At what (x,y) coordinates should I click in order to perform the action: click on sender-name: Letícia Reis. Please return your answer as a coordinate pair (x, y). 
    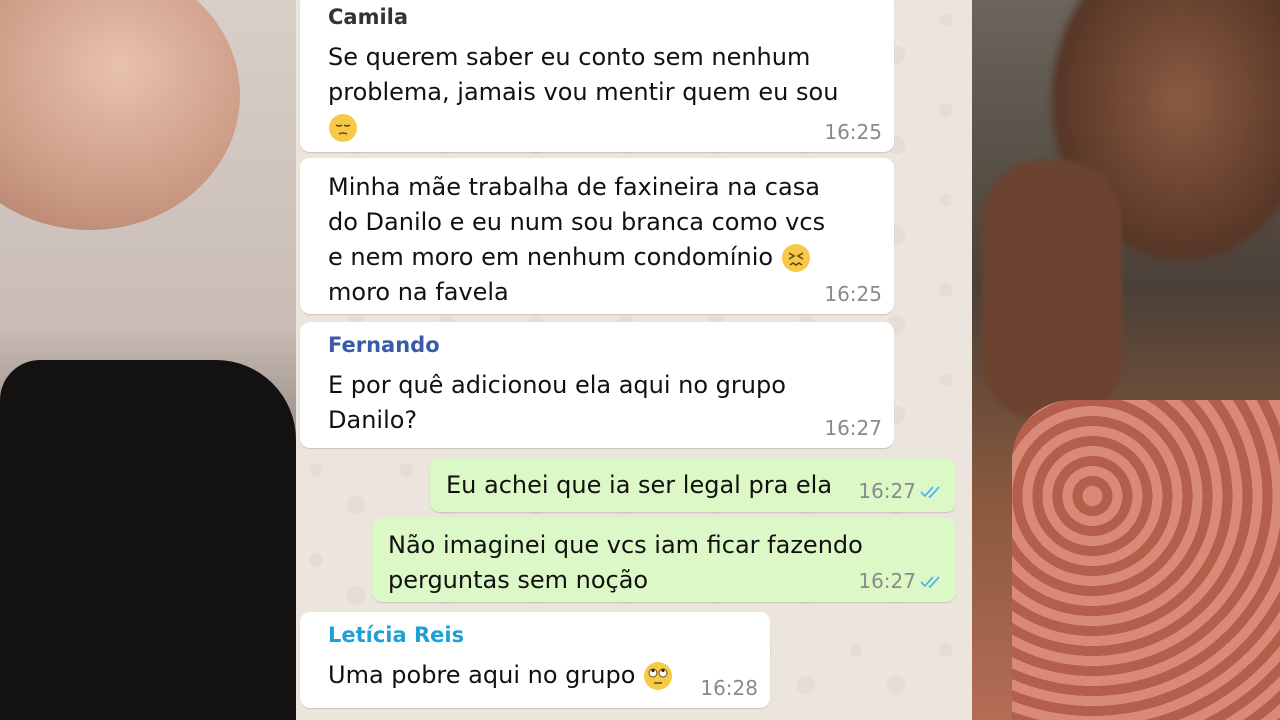
    Looking at the image, I should click on (396, 635).